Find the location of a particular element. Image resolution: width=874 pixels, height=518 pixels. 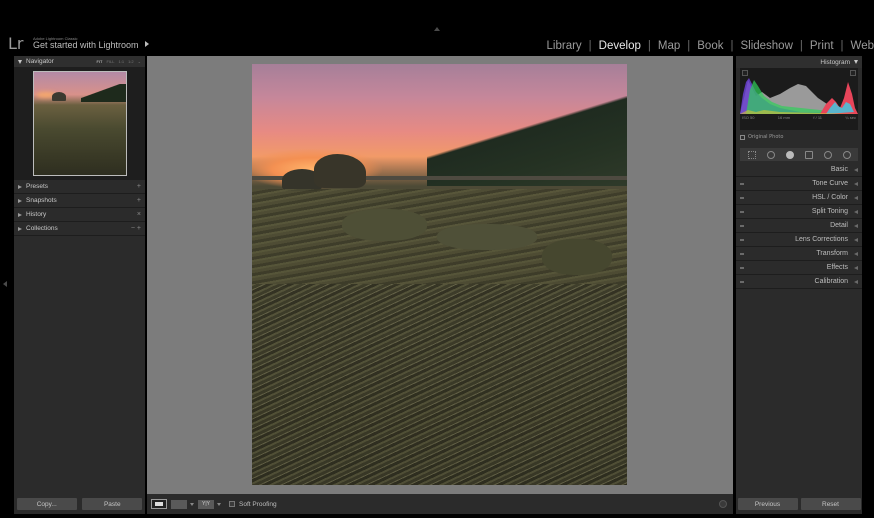

spot-removal-icon is located at coordinates (770, 154).